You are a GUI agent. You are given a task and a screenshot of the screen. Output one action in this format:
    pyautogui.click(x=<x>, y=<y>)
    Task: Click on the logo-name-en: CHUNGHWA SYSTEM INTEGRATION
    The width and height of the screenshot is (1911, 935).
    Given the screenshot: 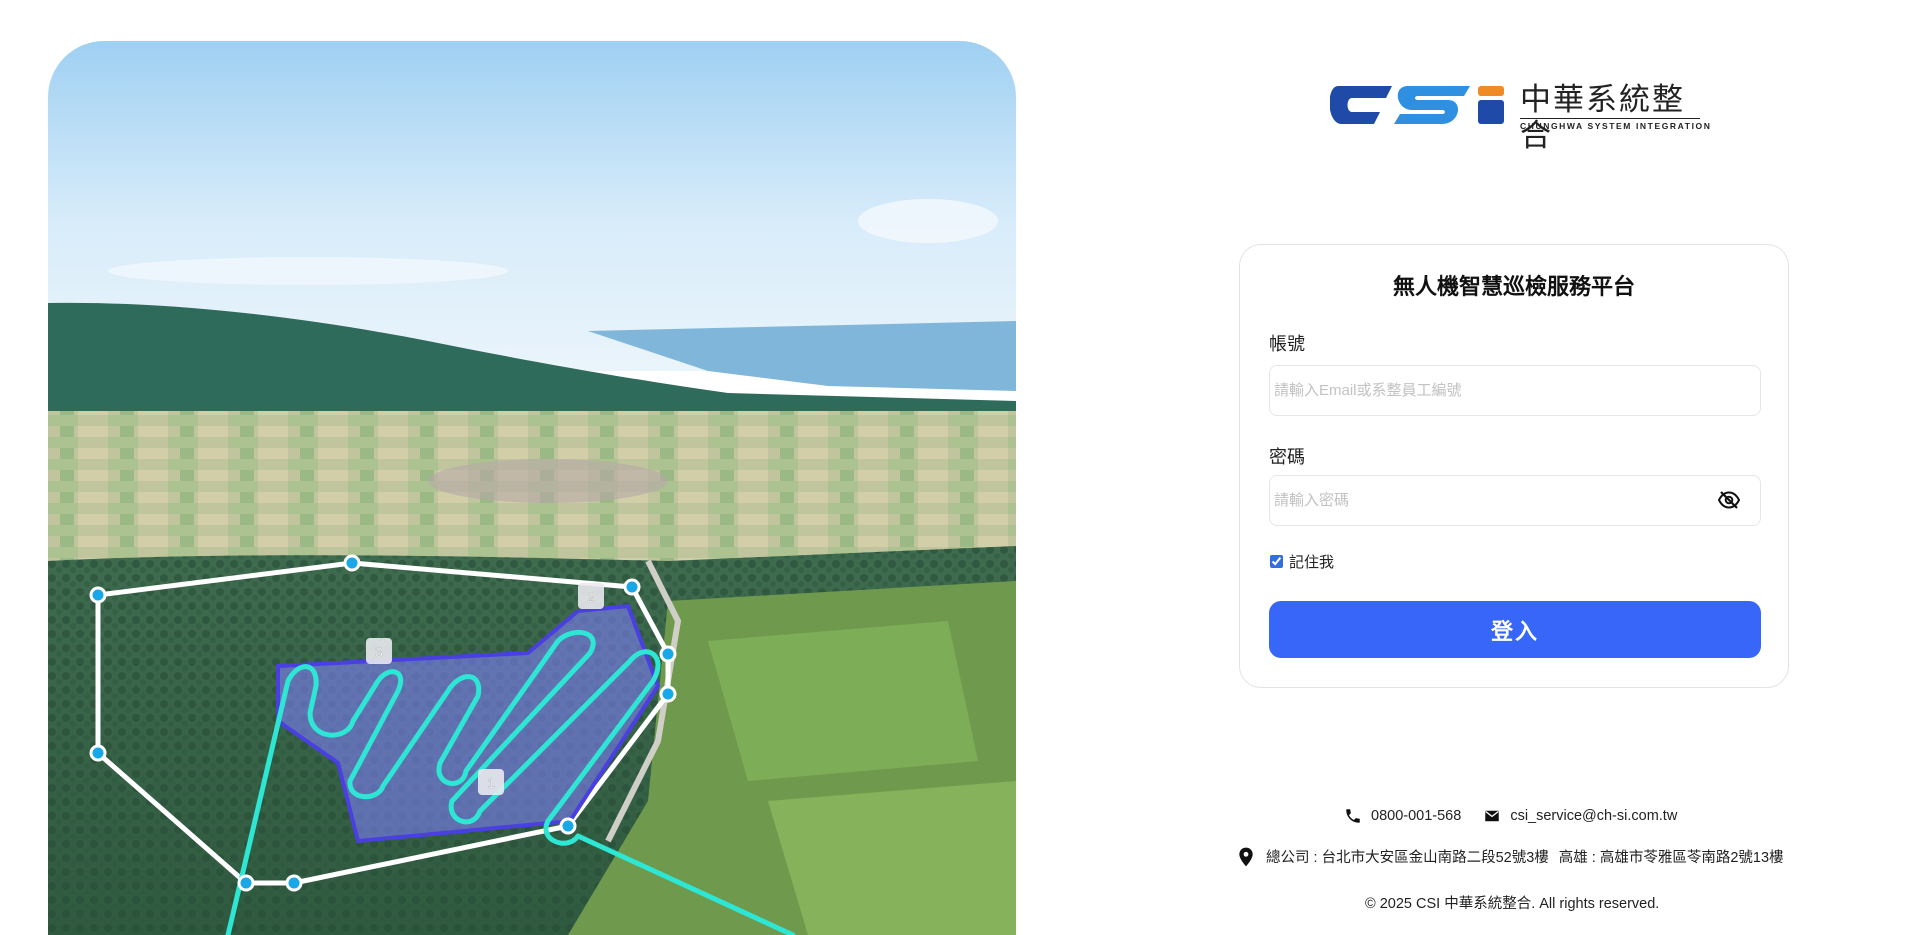 What is the action you would take?
    pyautogui.click(x=1615, y=124)
    